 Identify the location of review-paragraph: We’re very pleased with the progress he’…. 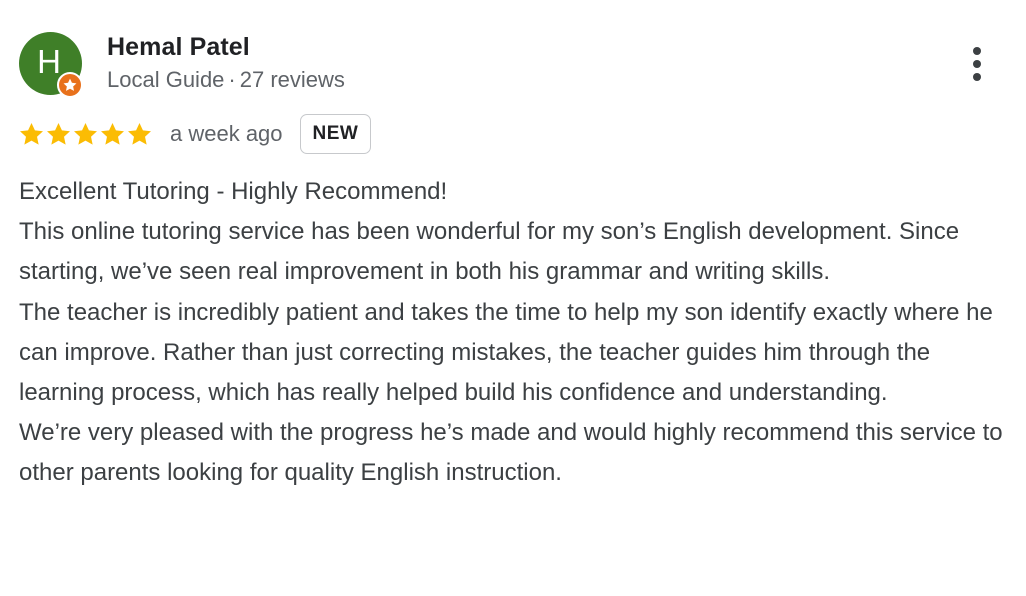
(511, 453).